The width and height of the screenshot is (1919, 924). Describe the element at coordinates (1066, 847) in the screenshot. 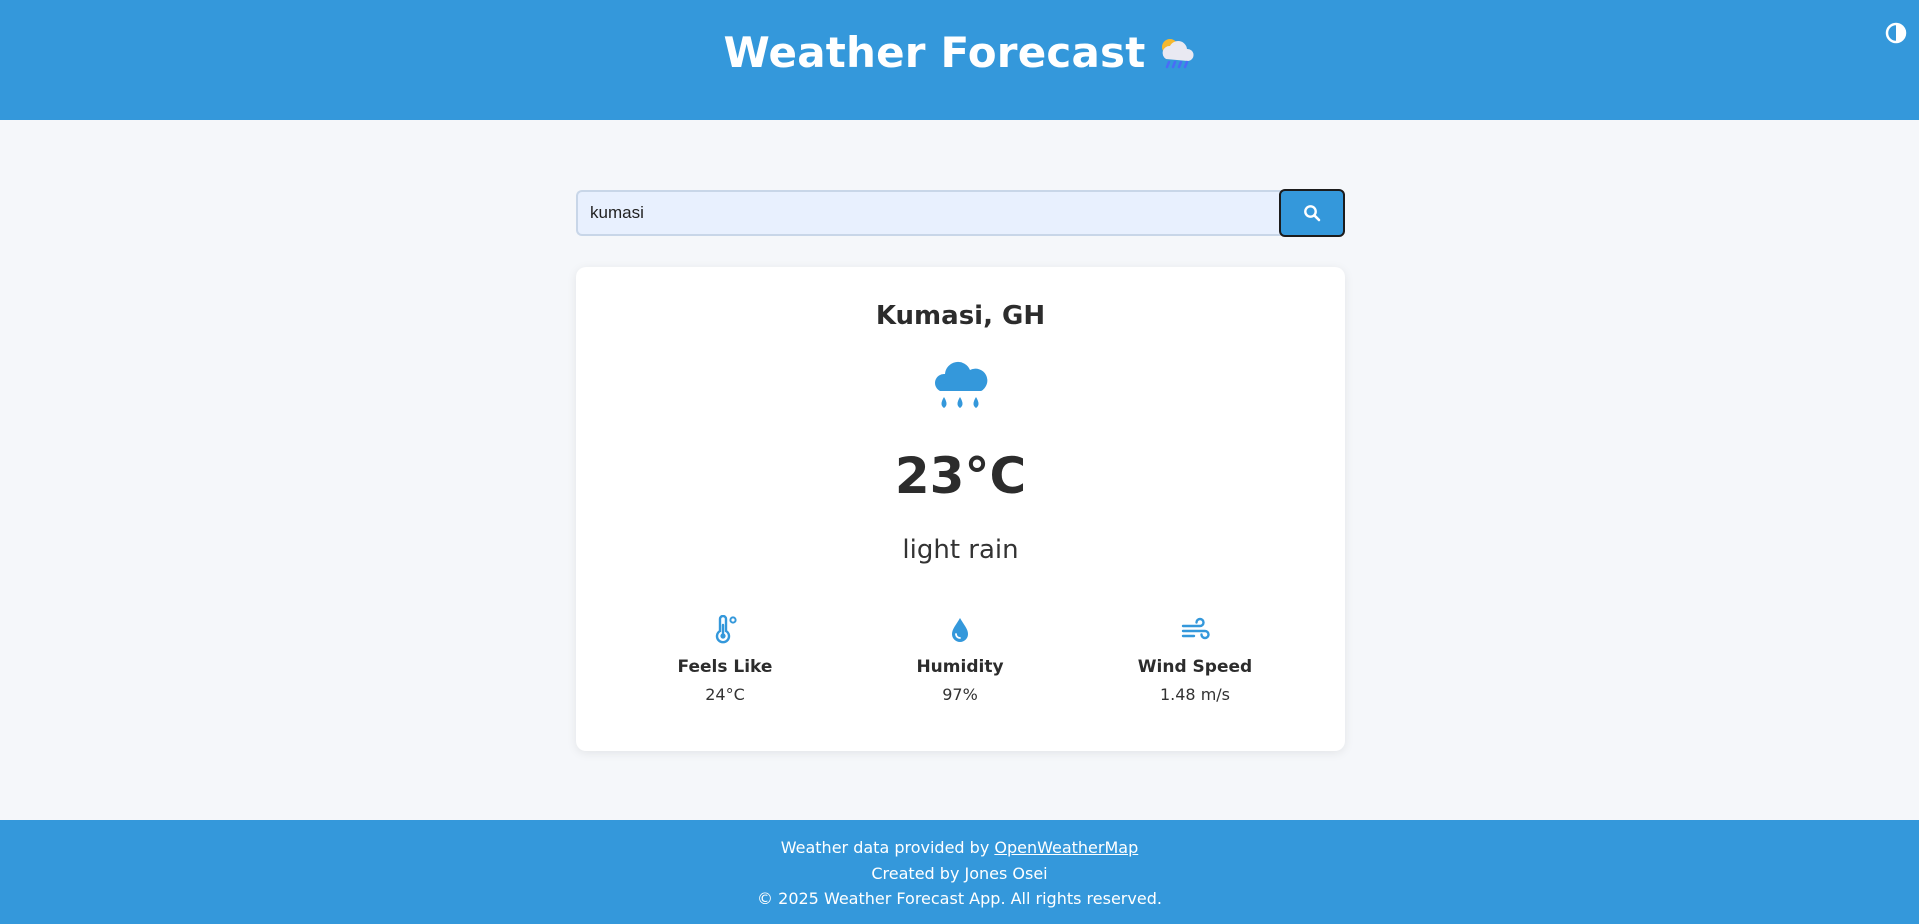

I see `openweathermap-link: OpenWeatherMap` at that location.